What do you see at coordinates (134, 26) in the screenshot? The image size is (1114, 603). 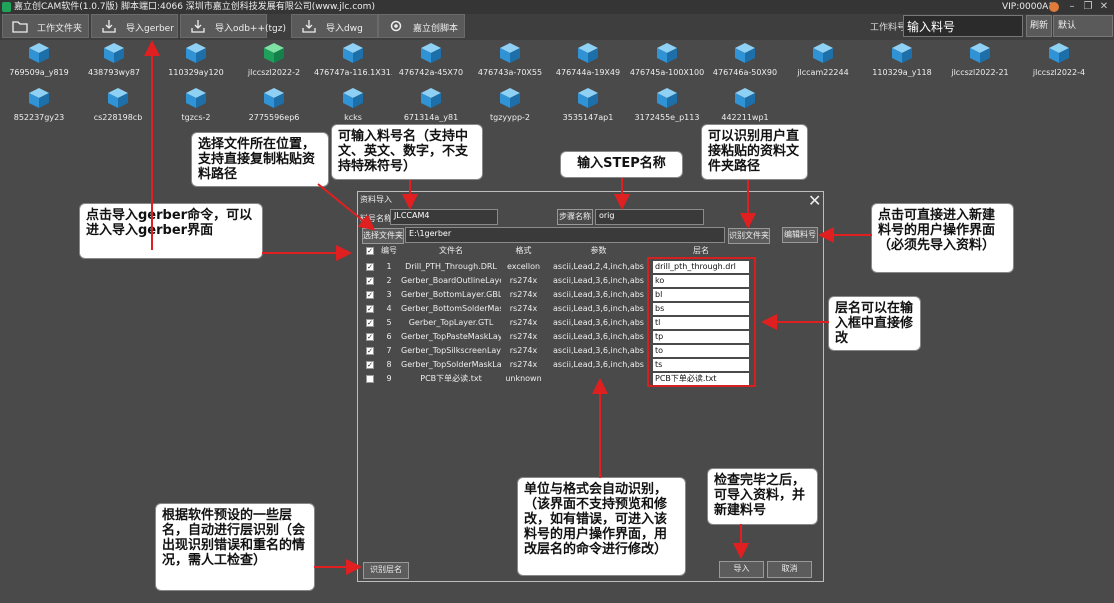 I see `import-gerber-button: 导入gerber` at bounding box center [134, 26].